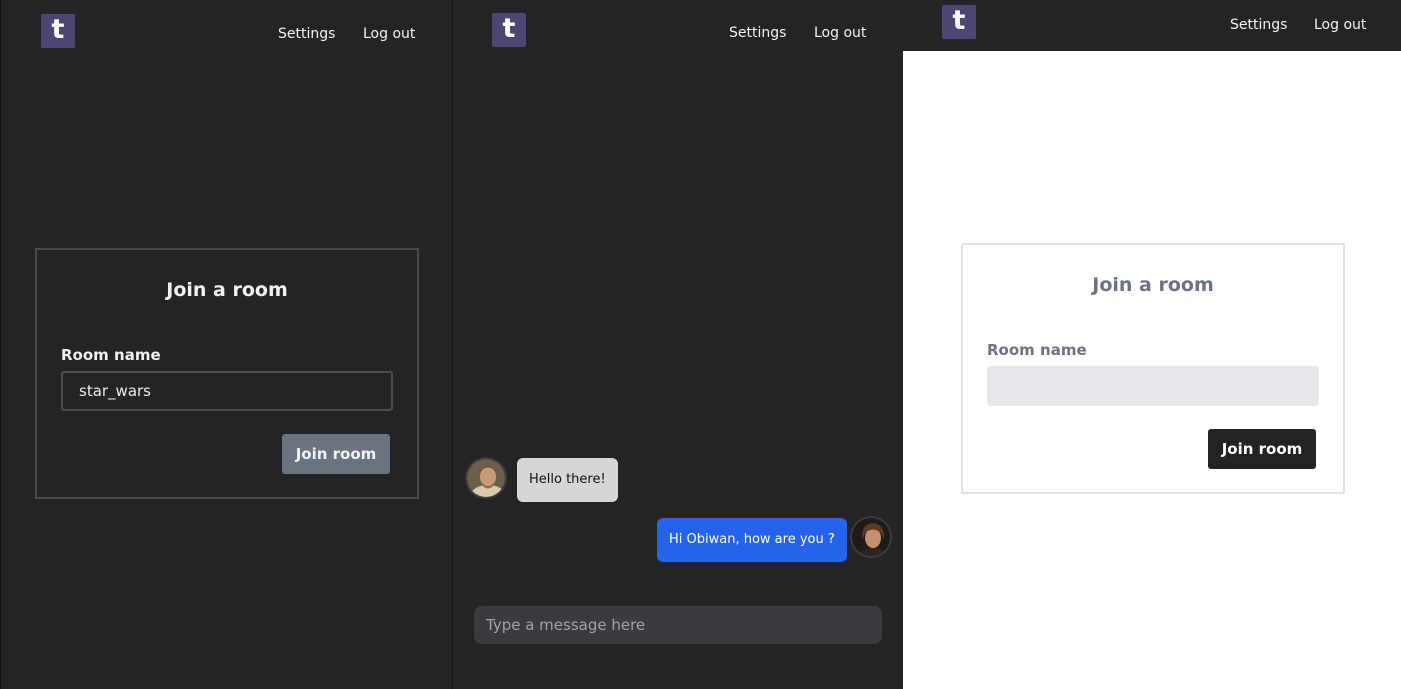 Image resolution: width=1401 pixels, height=689 pixels. I want to click on sent-message: Hi Obiwan, how are you ?, so click(752, 540).